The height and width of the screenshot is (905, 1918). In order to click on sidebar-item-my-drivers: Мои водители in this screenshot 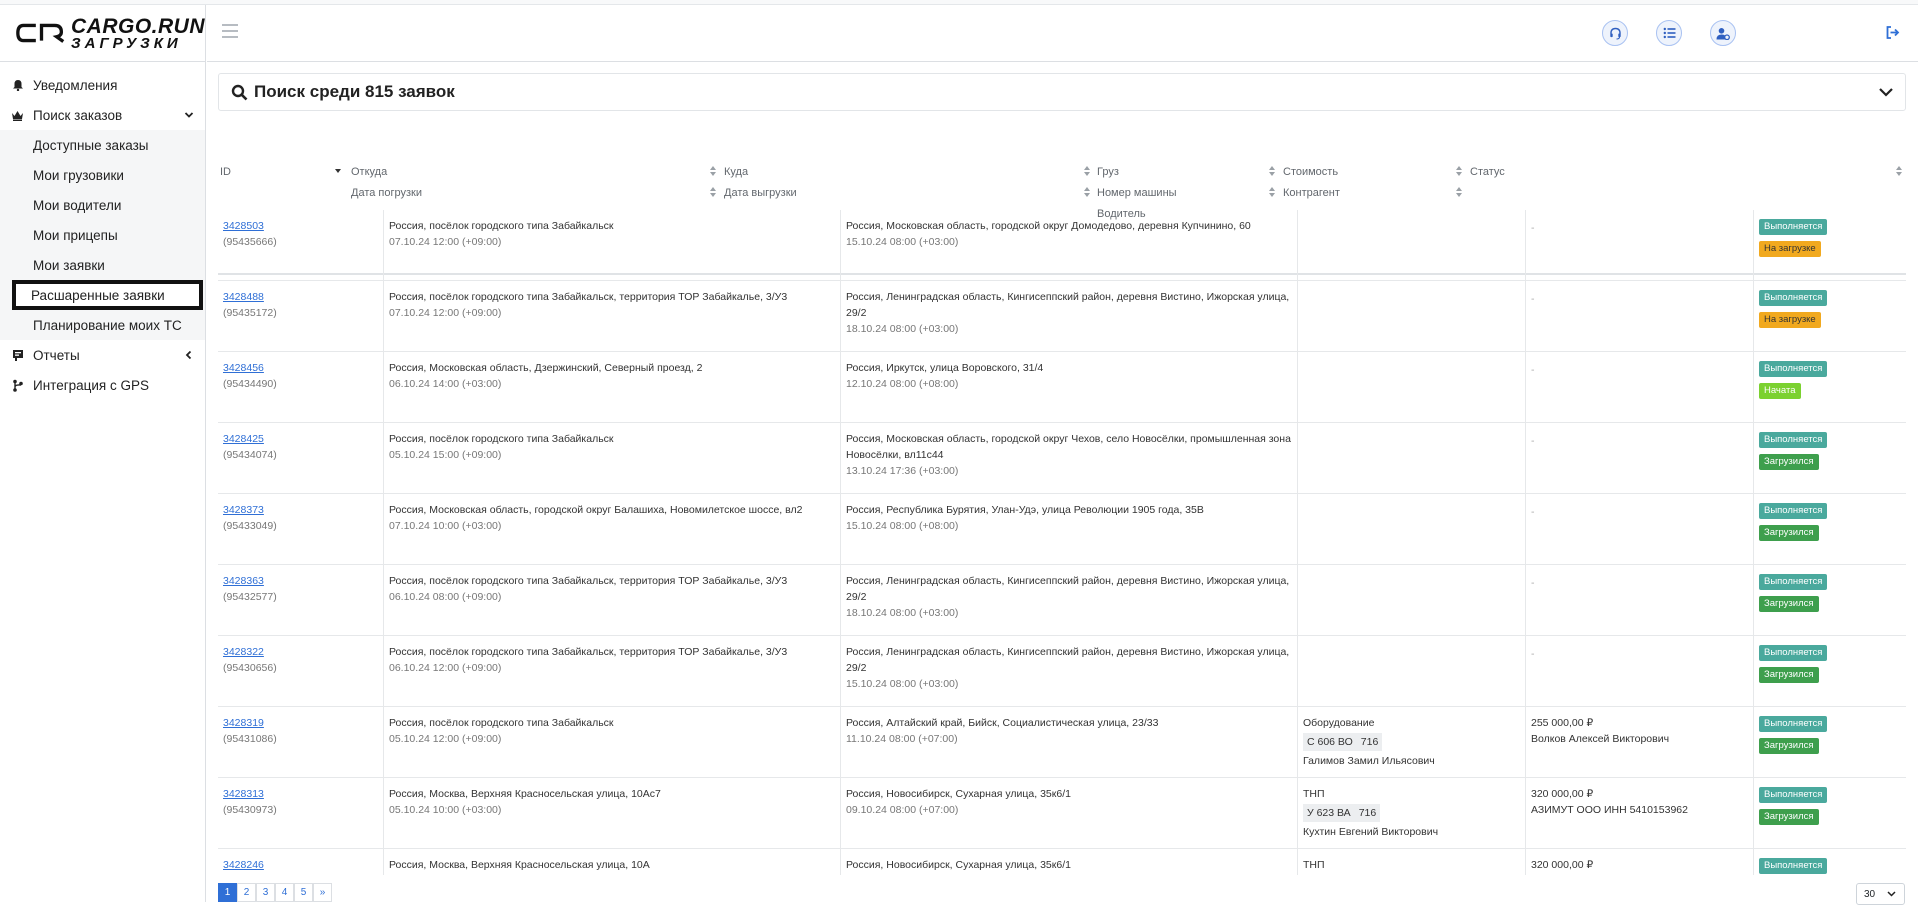, I will do `click(102, 205)`.